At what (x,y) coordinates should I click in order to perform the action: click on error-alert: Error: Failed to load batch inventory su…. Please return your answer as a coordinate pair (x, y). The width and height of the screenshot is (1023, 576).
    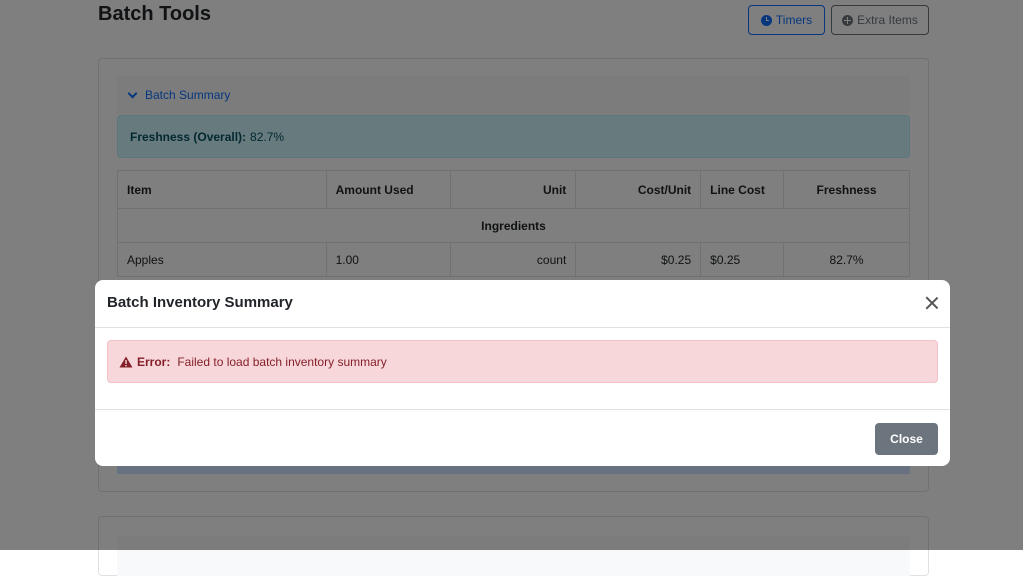
    Looking at the image, I should click on (522, 361).